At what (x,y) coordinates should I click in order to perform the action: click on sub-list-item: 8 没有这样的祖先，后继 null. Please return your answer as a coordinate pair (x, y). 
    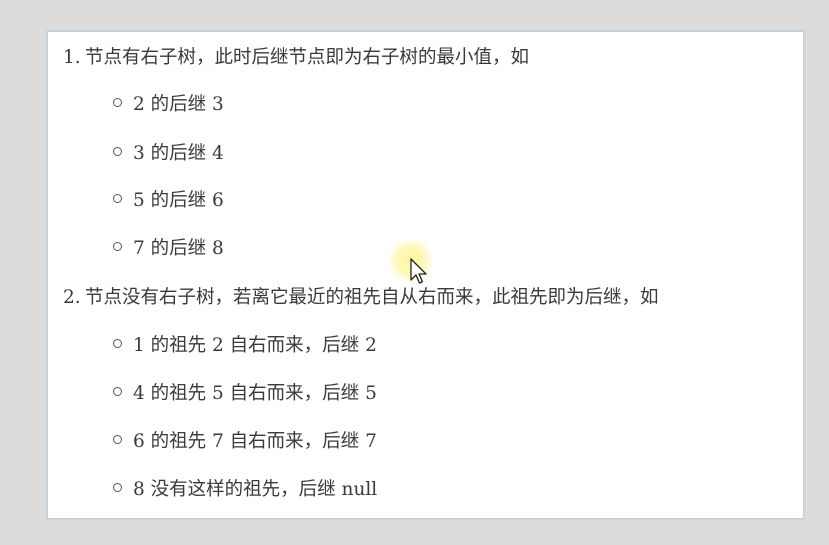
    Looking at the image, I should click on (245, 490).